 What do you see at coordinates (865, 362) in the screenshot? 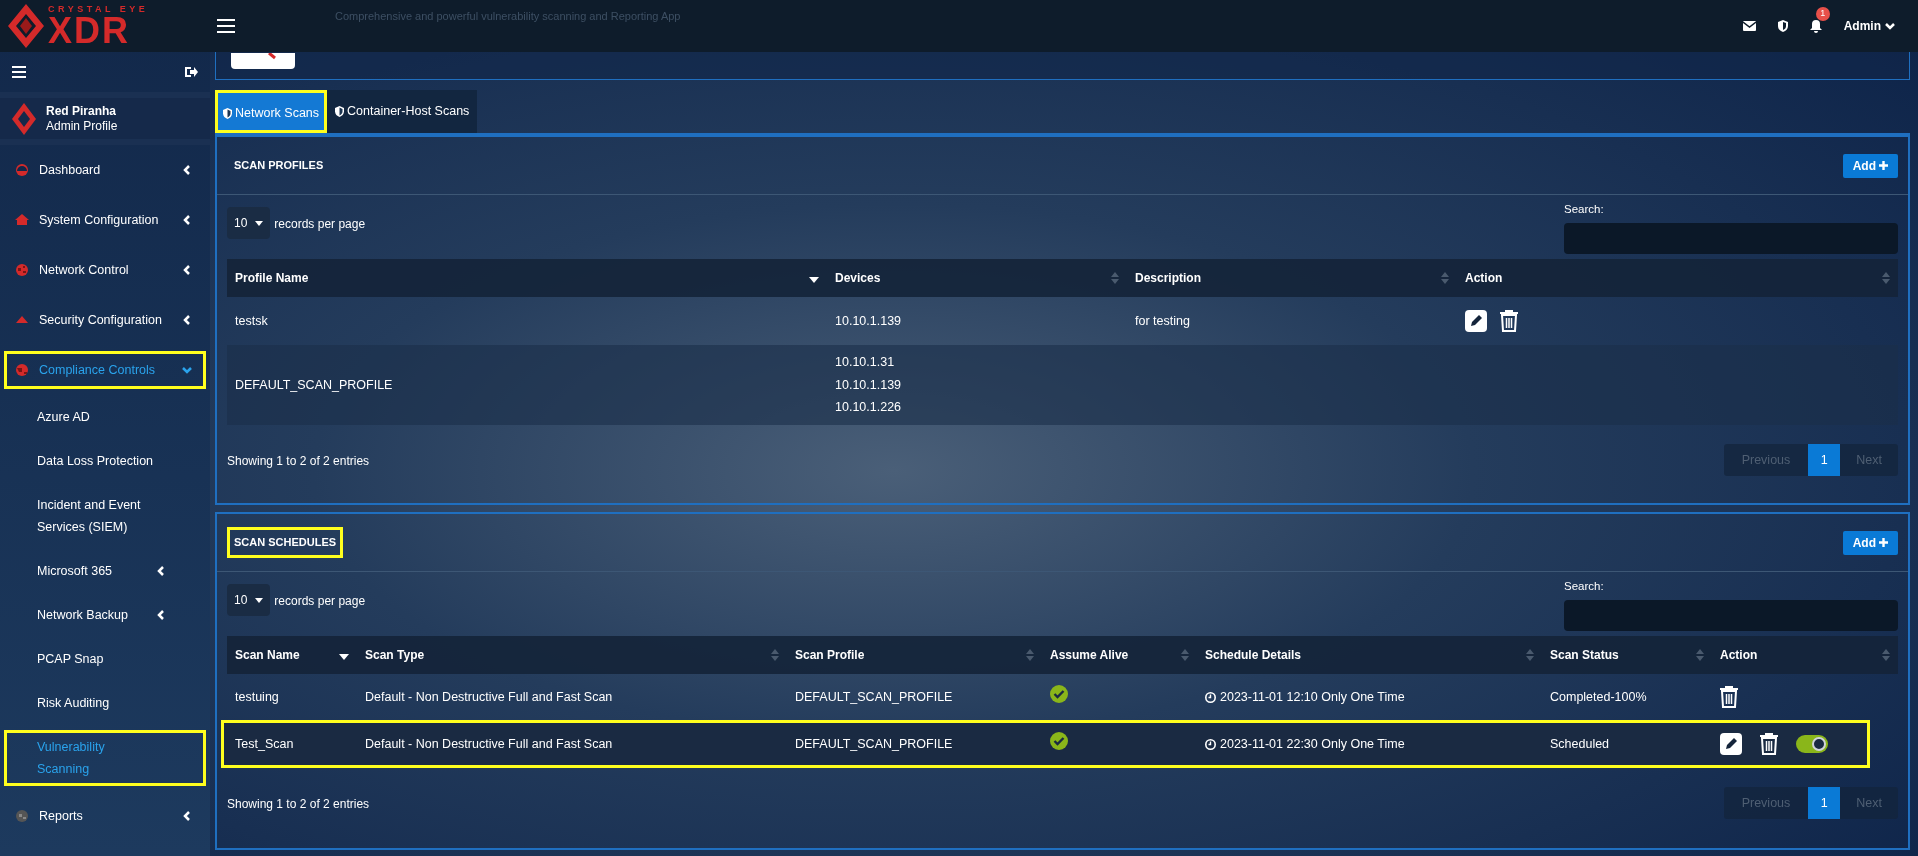
I see `table-cell-text: 10.10.1.31` at bounding box center [865, 362].